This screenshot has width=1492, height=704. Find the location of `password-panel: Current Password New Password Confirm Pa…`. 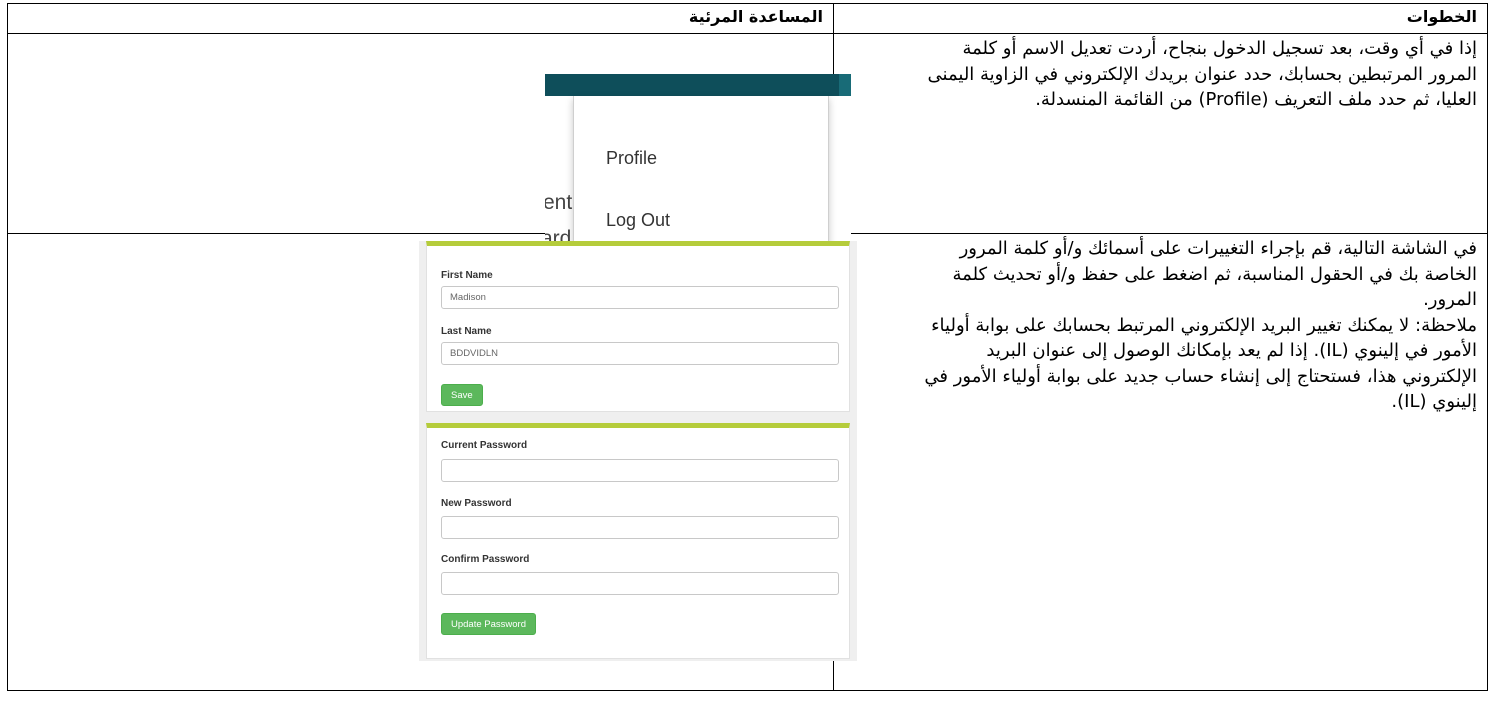

password-panel: Current Password New Password Confirm Pa… is located at coordinates (638, 541).